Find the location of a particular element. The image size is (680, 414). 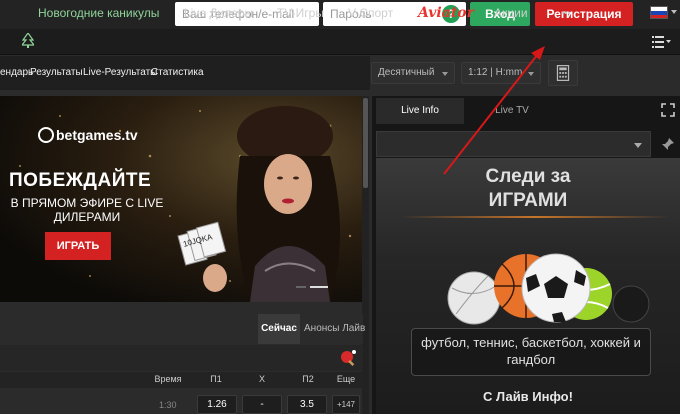

annotation-arrow is located at coordinates (494, 110).